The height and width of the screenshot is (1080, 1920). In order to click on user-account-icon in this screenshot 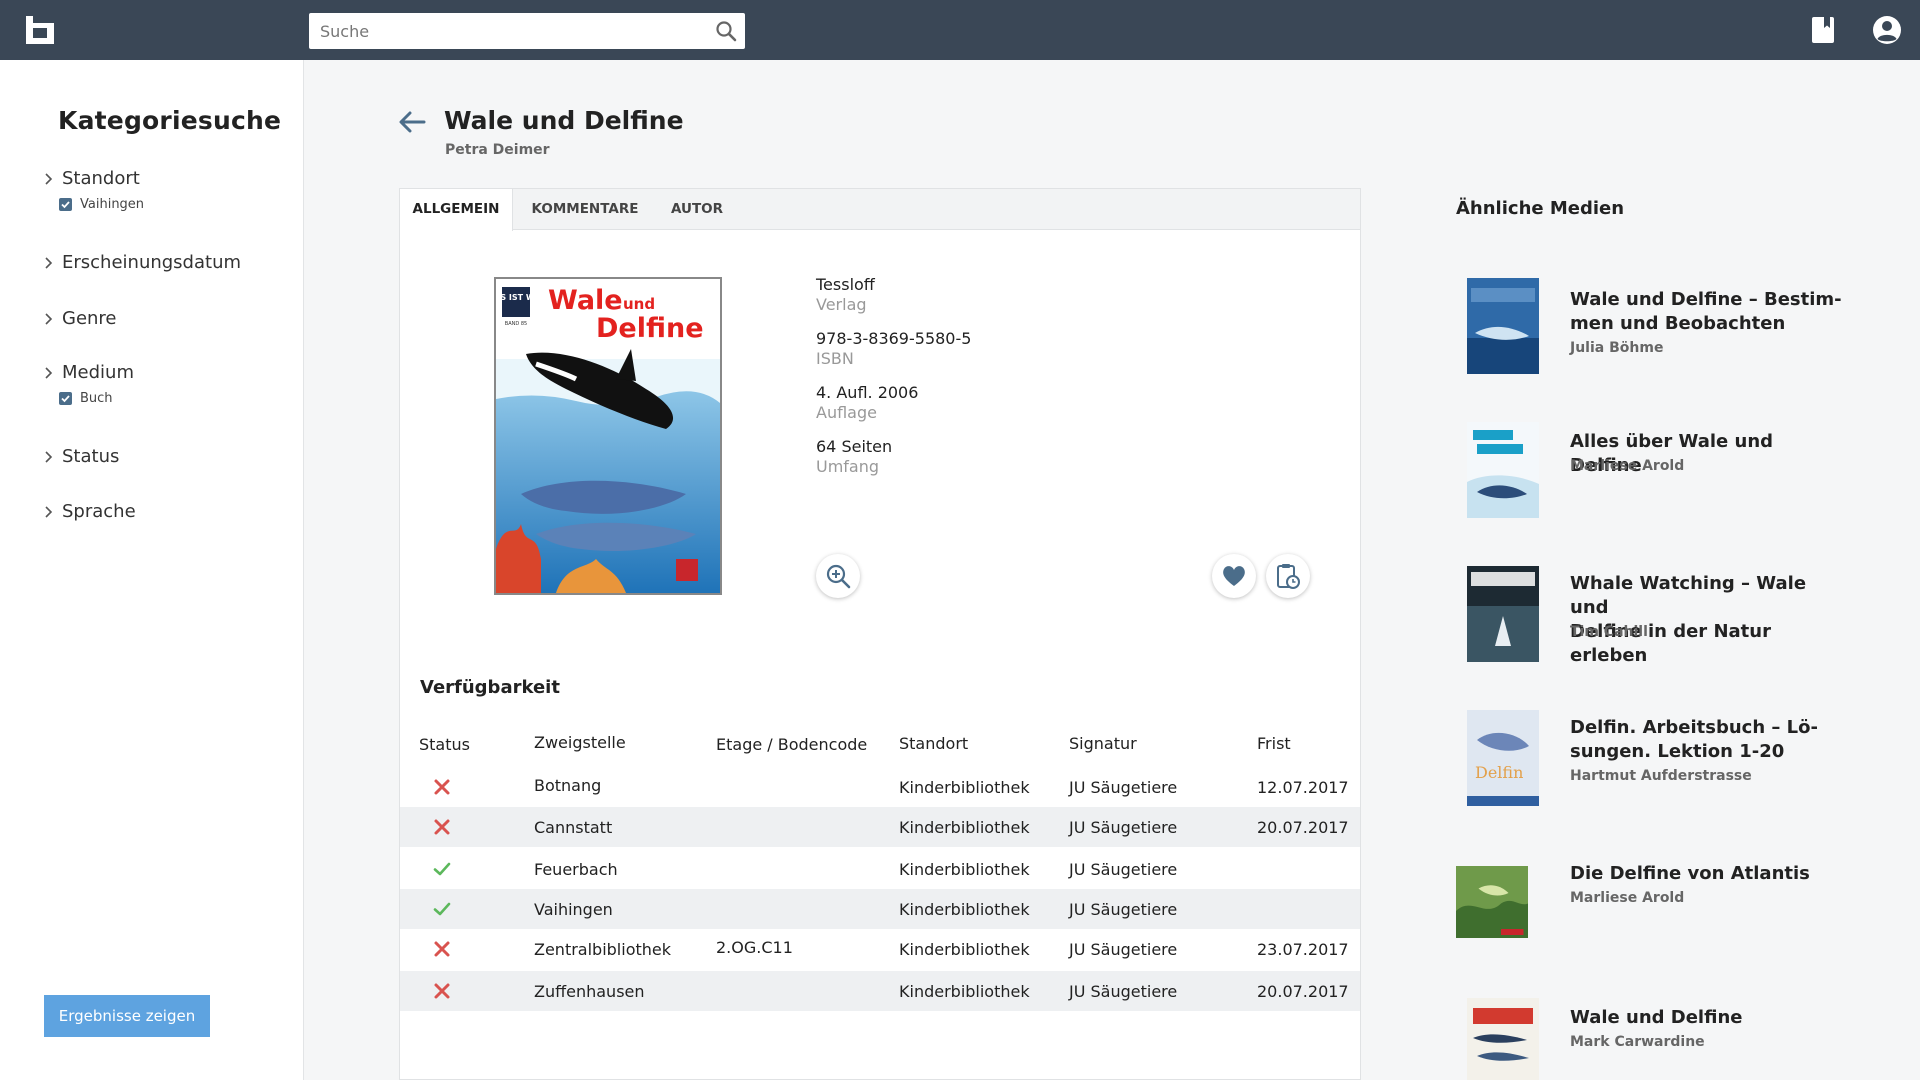, I will do `click(1887, 30)`.